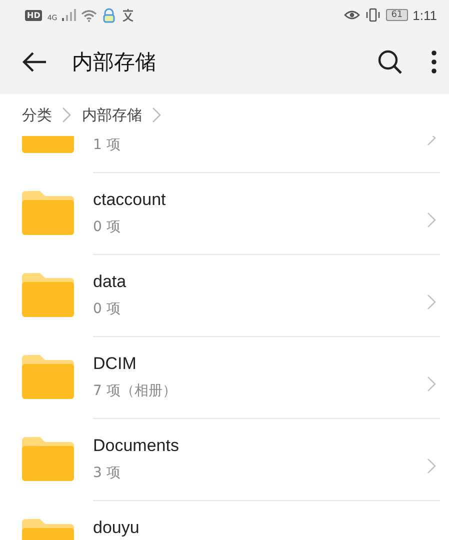  What do you see at coordinates (128, 15) in the screenshot?
I see `translate-icon` at bounding box center [128, 15].